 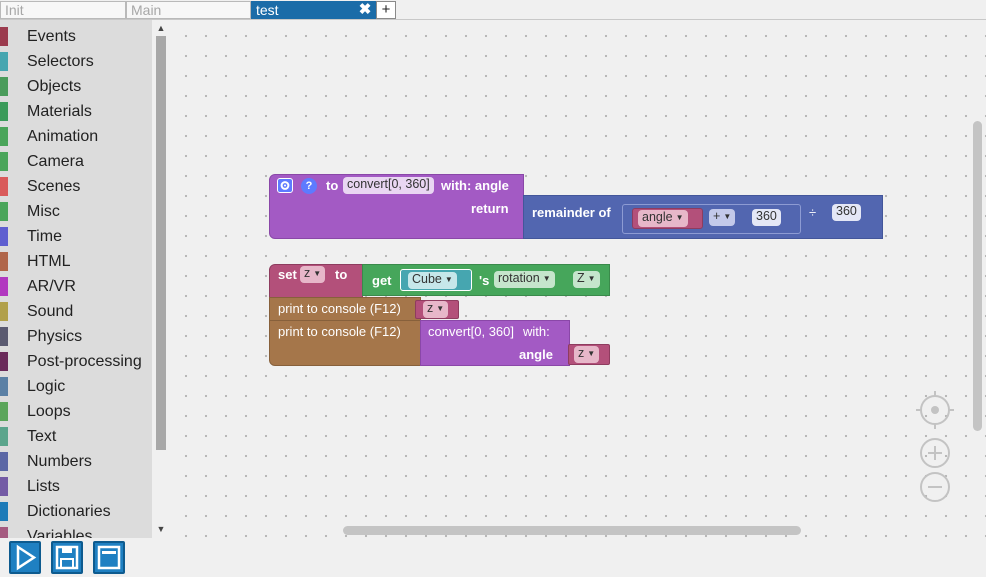 I want to click on category-animation: Animation, so click(x=76, y=135).